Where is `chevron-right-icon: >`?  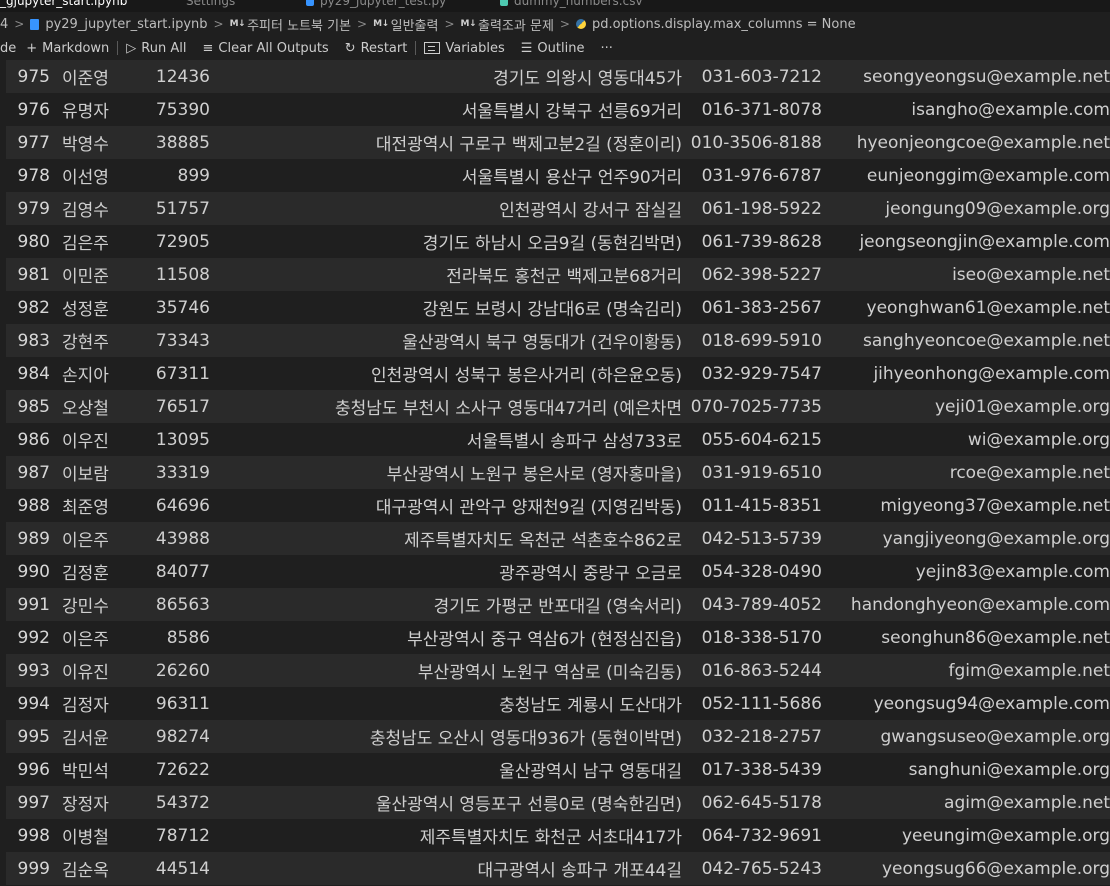 chevron-right-icon: > is located at coordinates (362, 24).